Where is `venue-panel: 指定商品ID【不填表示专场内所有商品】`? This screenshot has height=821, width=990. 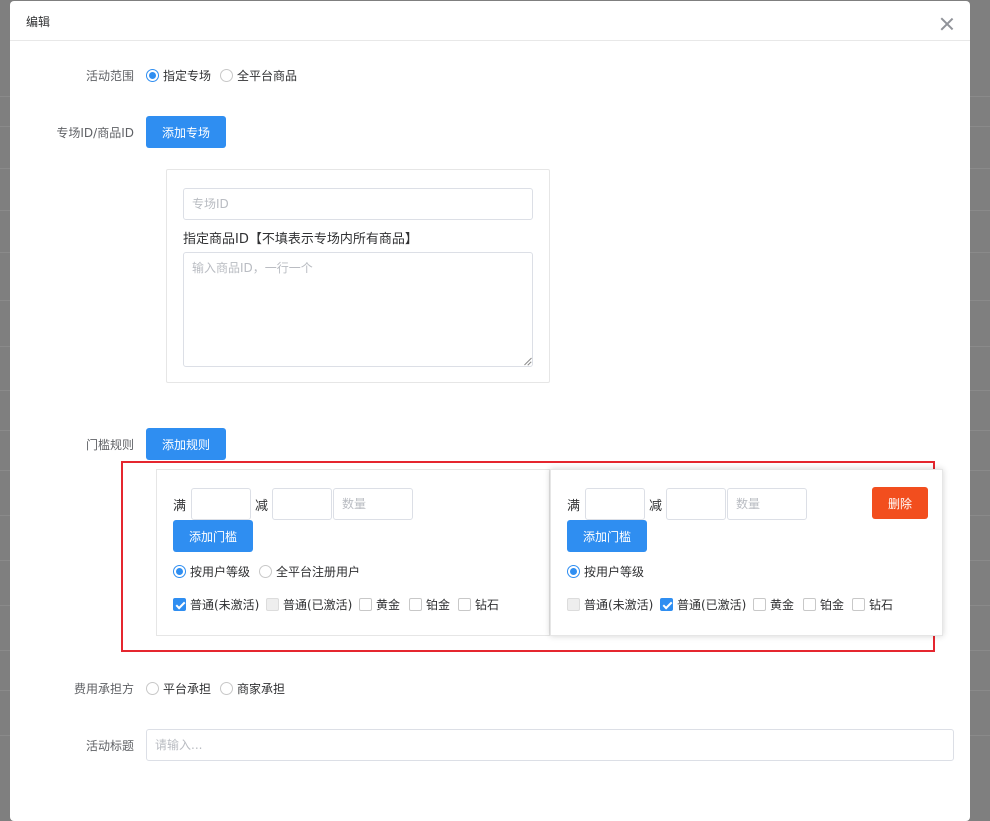
venue-panel: 指定商品ID【不填表示专场内所有商品】 is located at coordinates (358, 276).